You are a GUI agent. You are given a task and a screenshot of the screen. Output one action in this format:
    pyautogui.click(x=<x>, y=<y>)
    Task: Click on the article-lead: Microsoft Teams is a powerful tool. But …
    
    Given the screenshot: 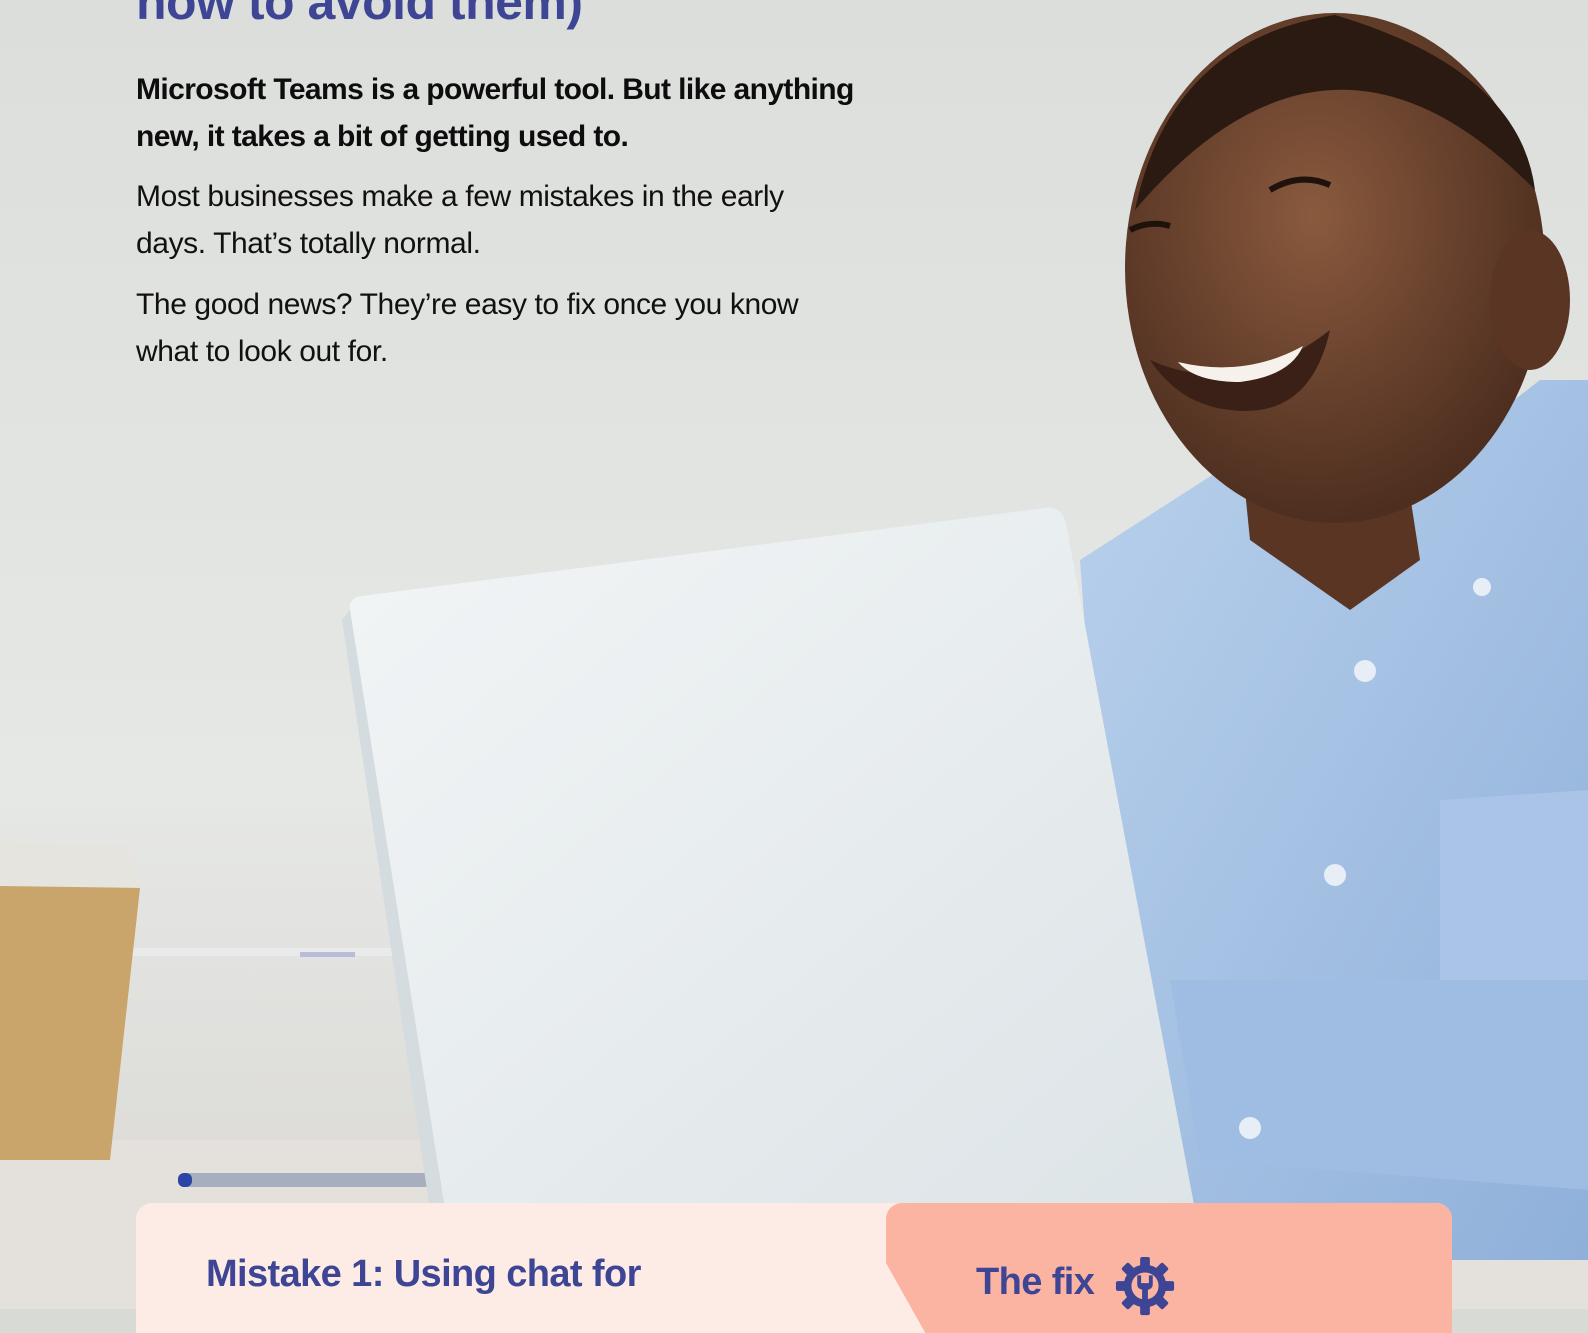 What is the action you would take?
    pyautogui.click(x=495, y=113)
    